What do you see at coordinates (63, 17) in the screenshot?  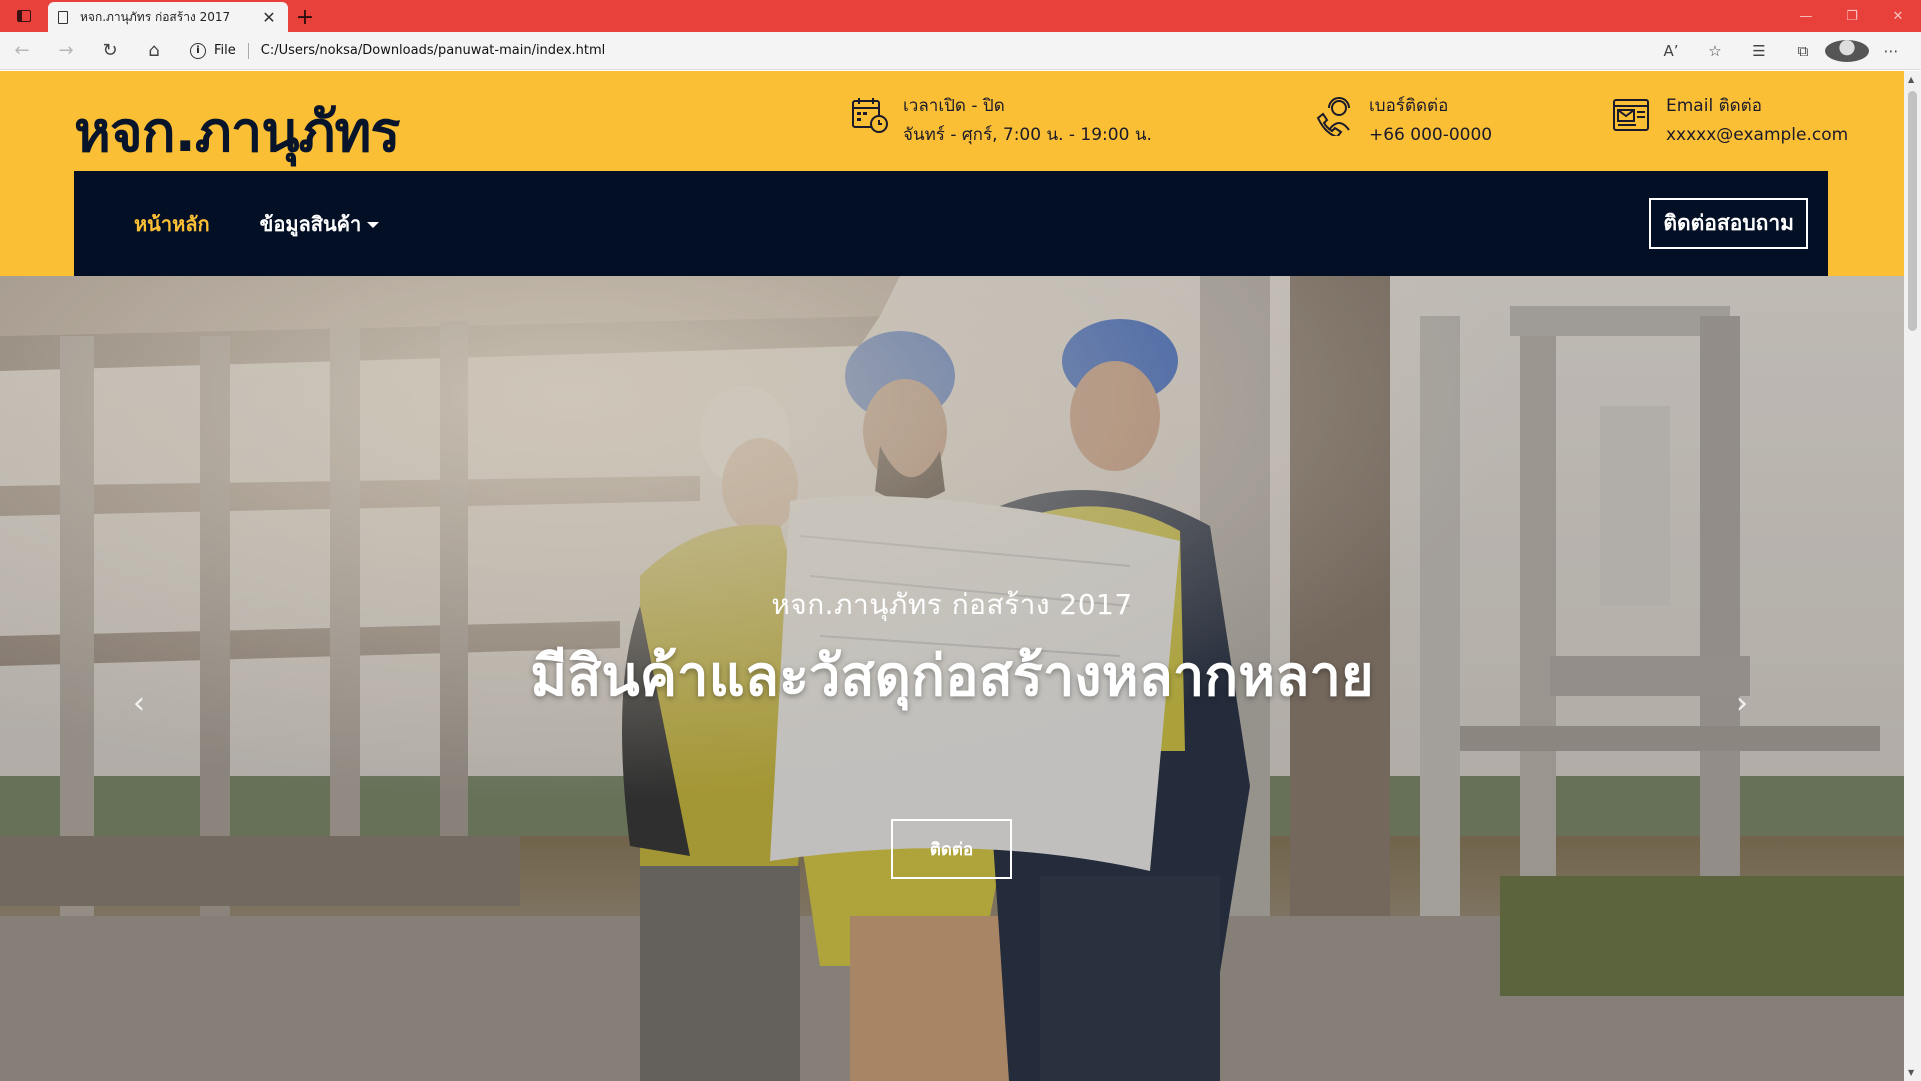 I see `page-icon` at bounding box center [63, 17].